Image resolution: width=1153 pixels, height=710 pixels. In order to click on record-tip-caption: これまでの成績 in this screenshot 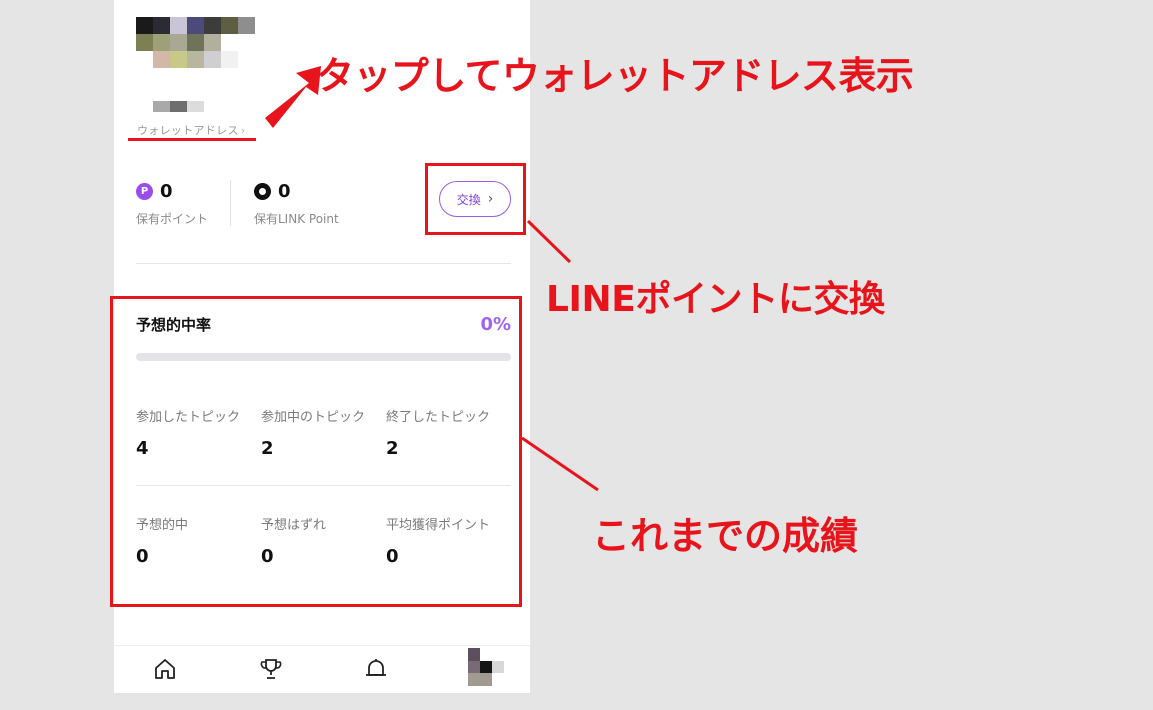, I will do `click(725, 536)`.